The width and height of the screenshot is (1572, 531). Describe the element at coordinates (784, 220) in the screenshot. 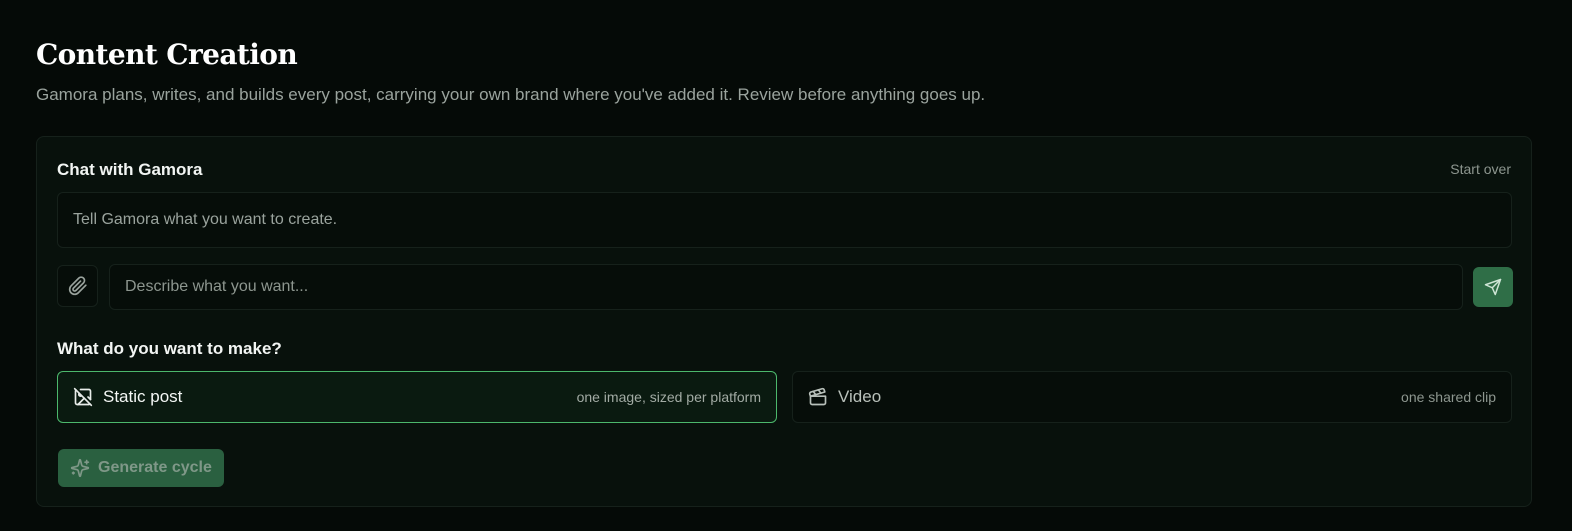

I see `chat-message-area: Tell Gamora what you want to create.` at that location.